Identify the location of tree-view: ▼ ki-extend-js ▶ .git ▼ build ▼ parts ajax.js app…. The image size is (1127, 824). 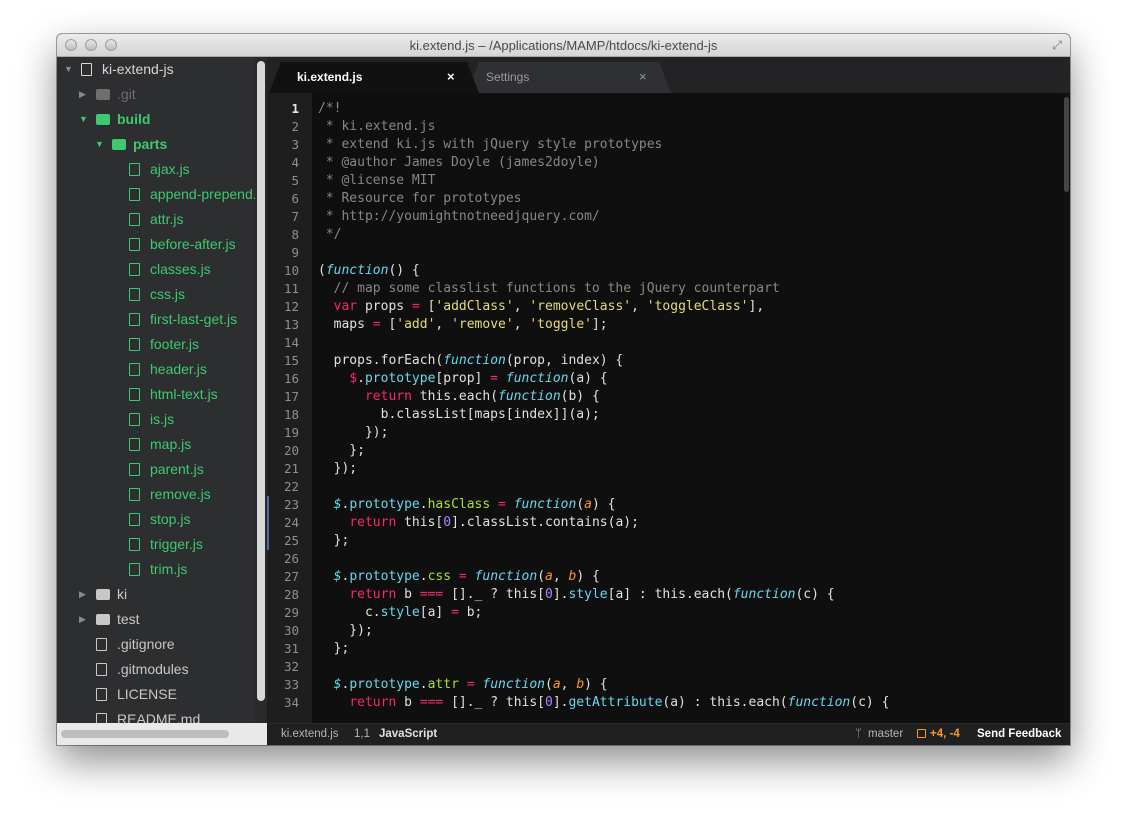
(156, 390).